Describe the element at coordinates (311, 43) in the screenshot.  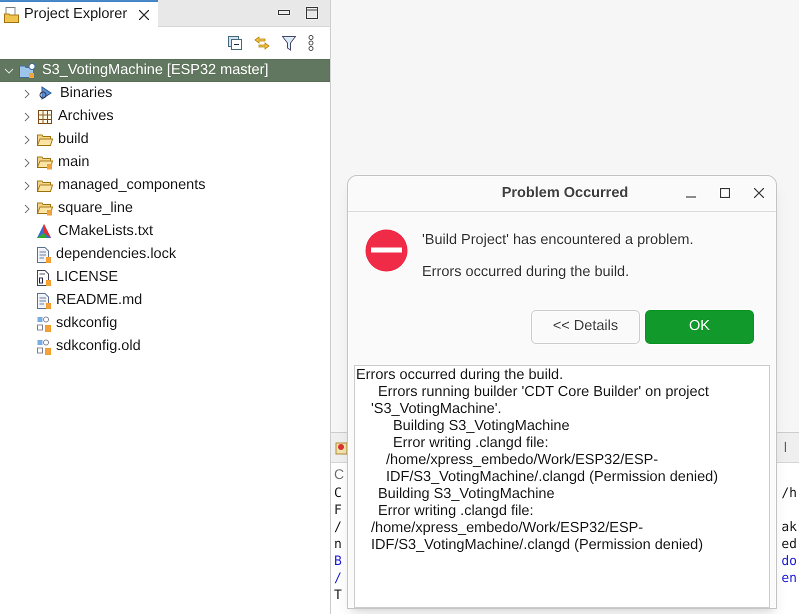
I see `view-menu-icon` at that location.